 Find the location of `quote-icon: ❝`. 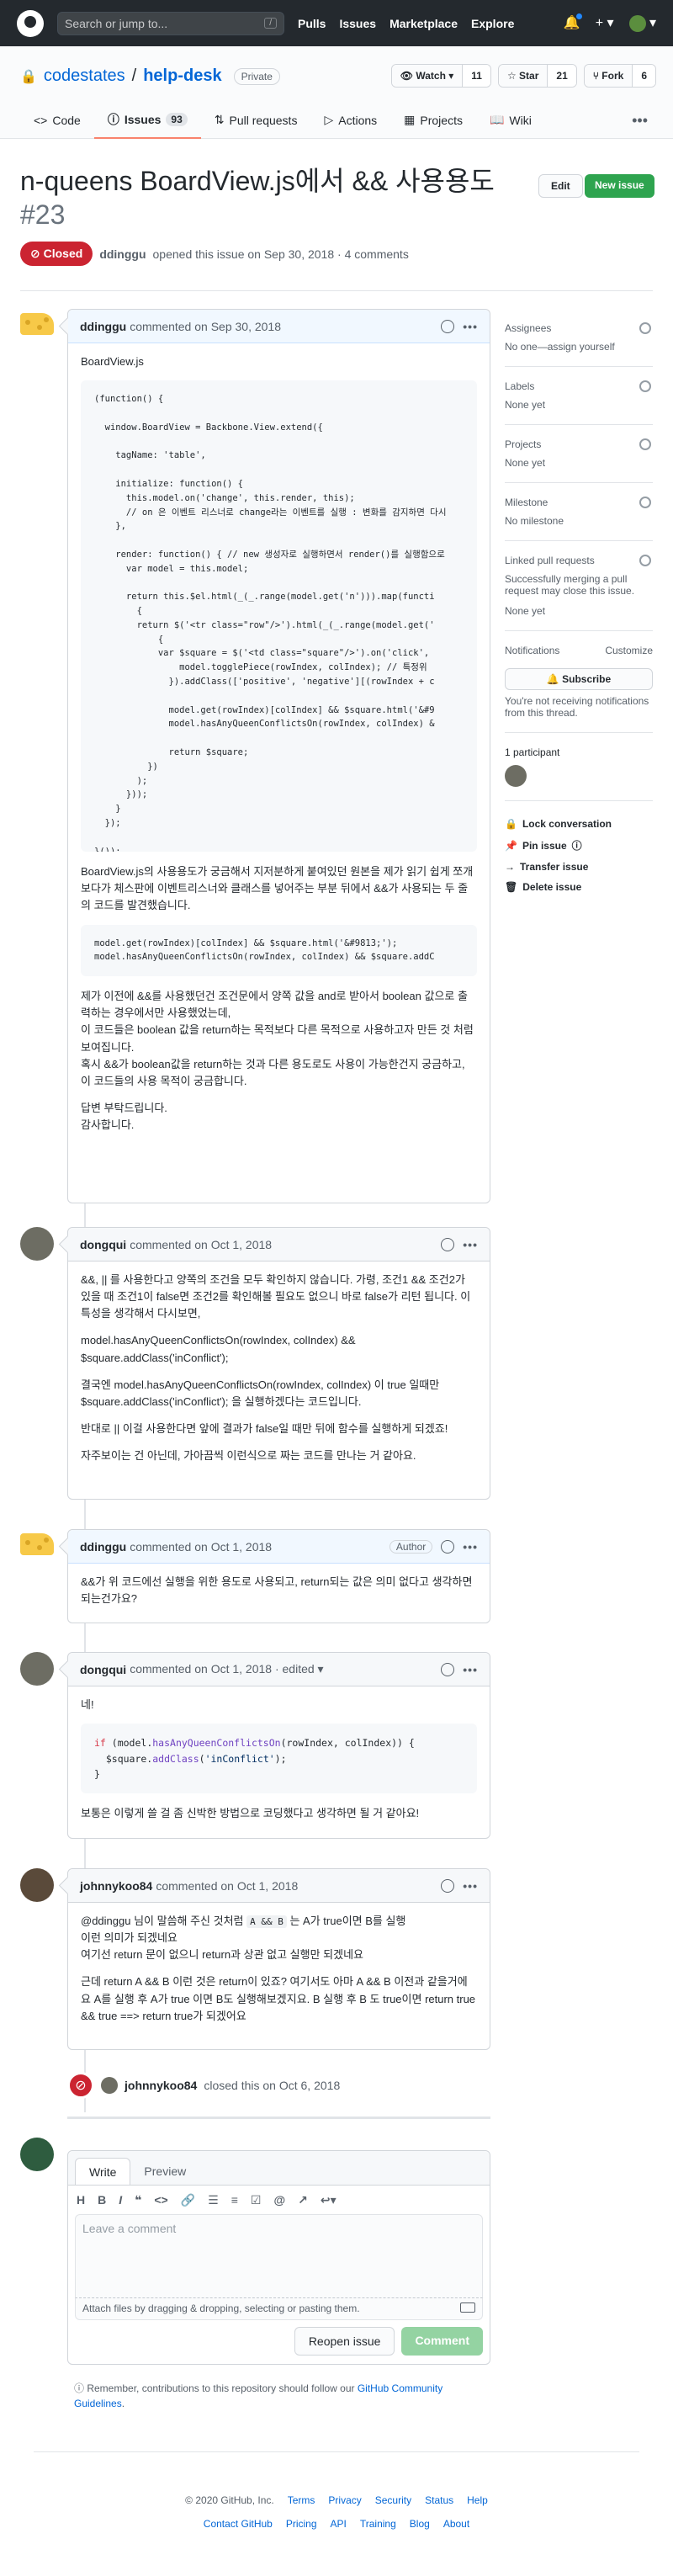

quote-icon: ❝ is located at coordinates (138, 2200).